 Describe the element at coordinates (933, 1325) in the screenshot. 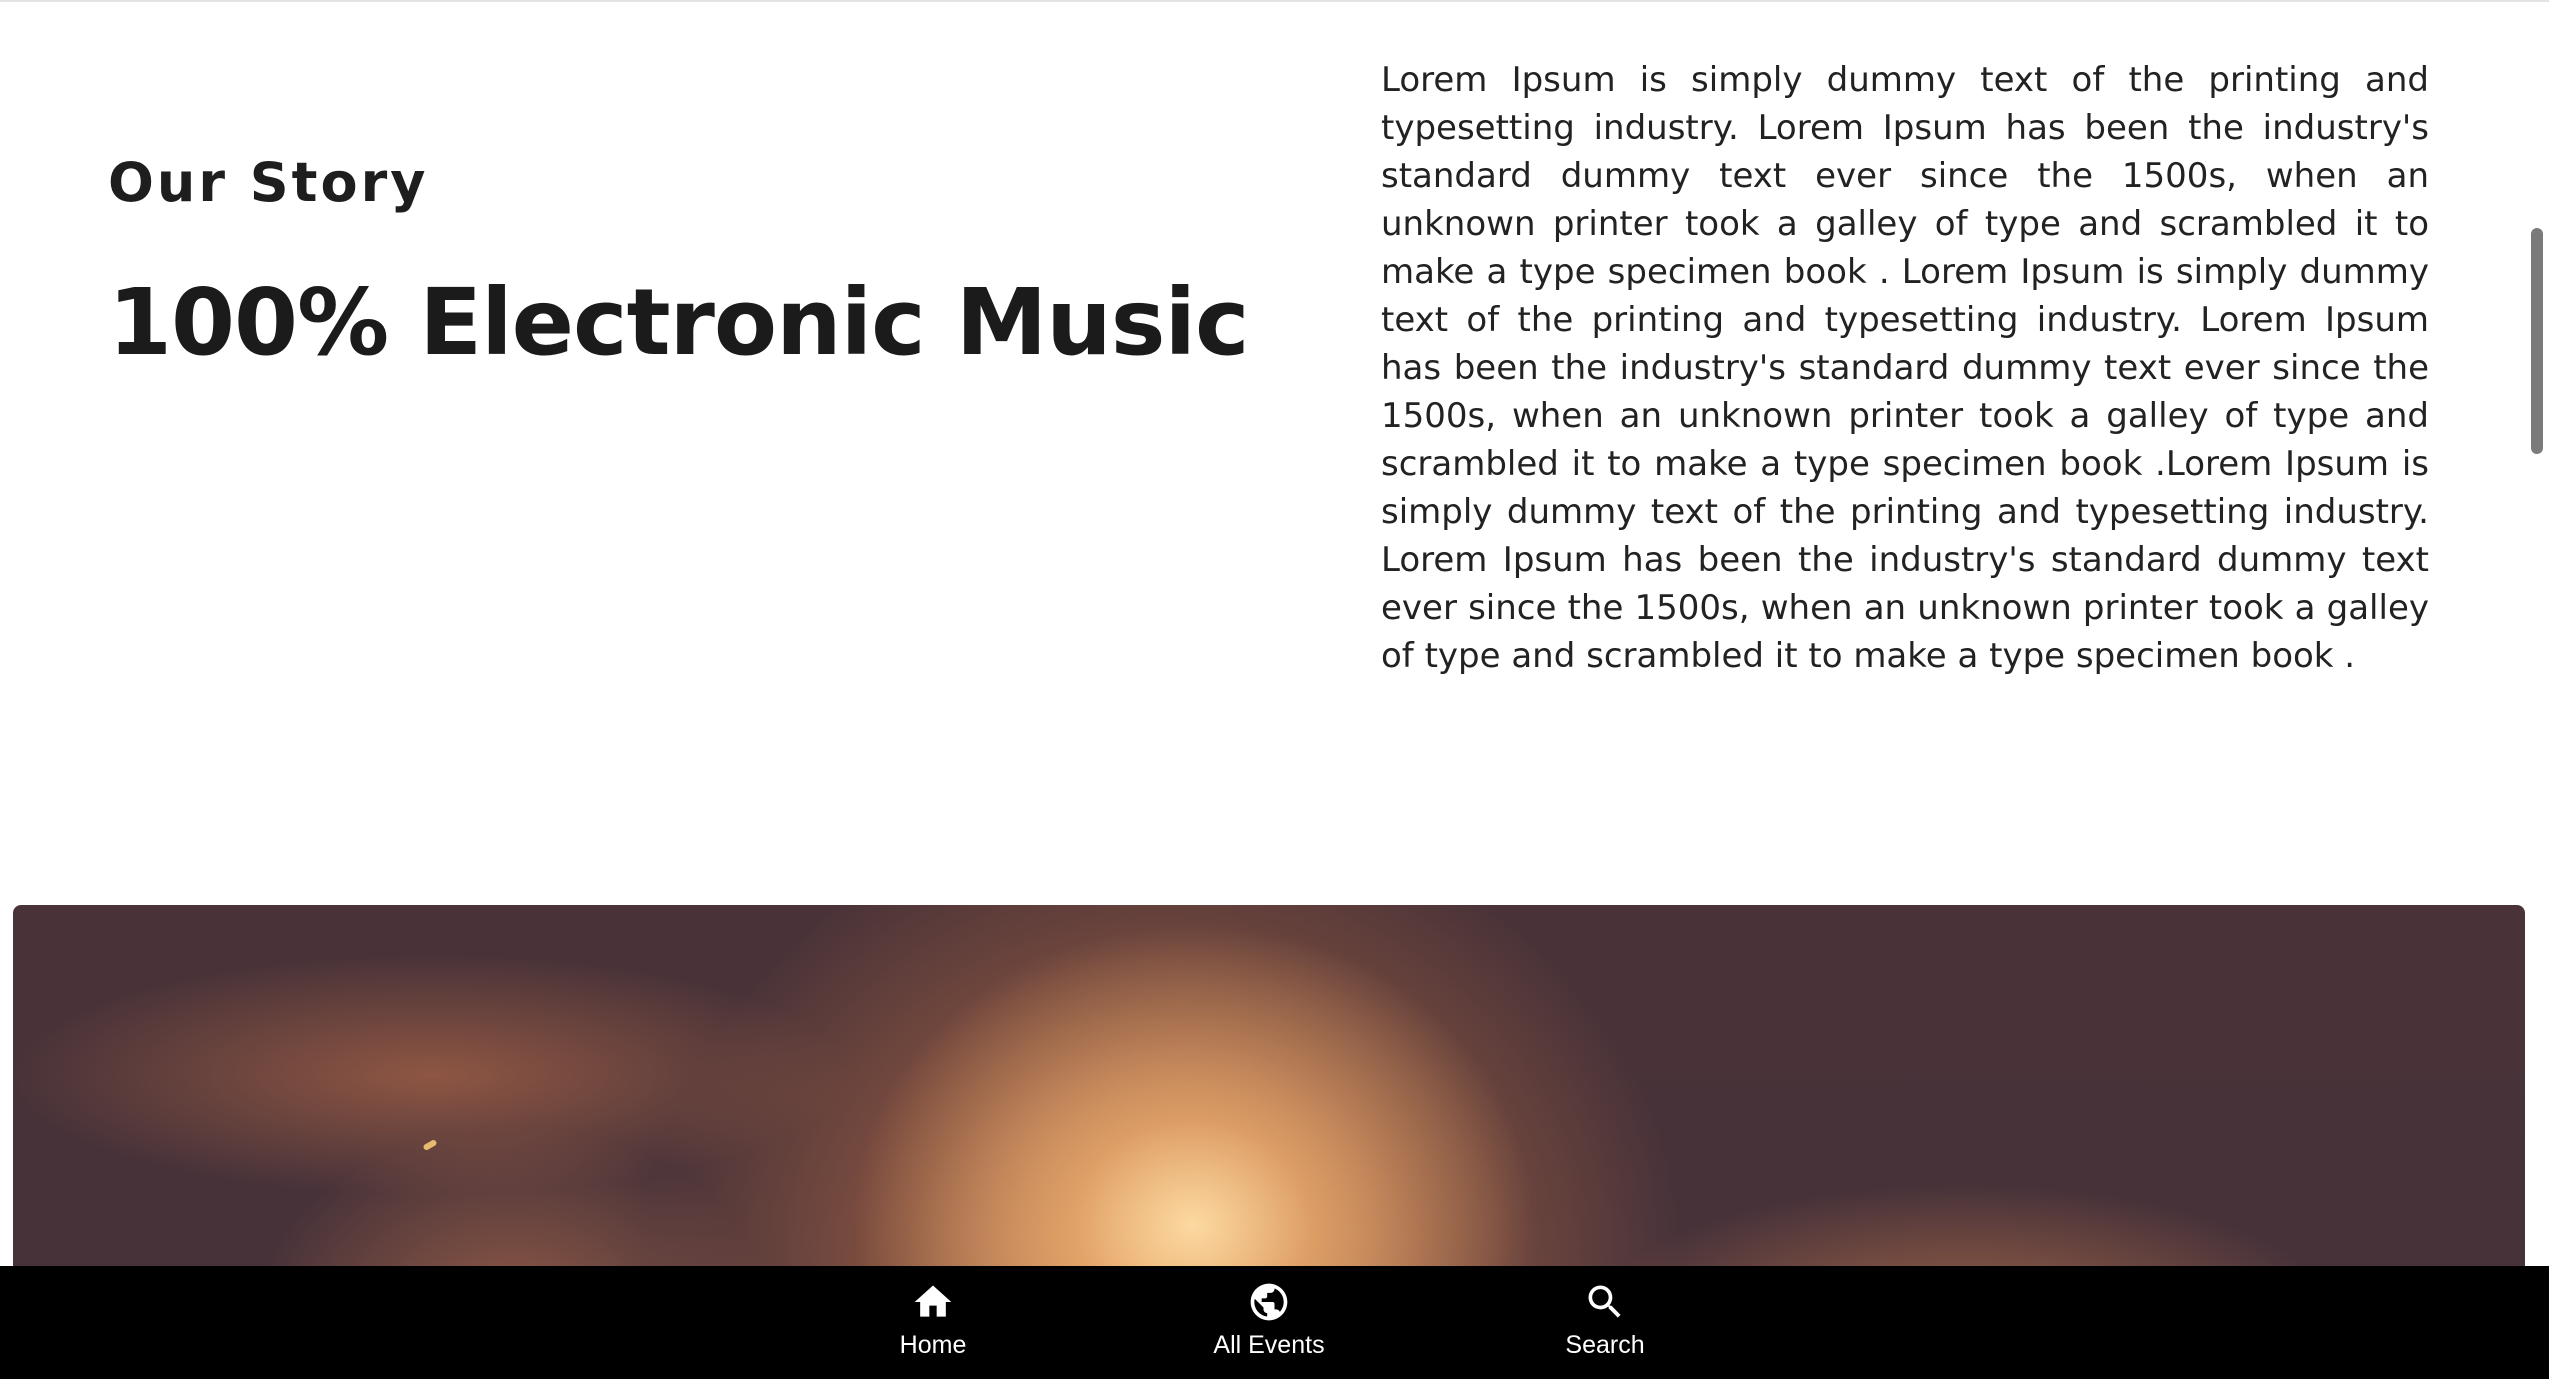

I see `nav-home: Home` at that location.